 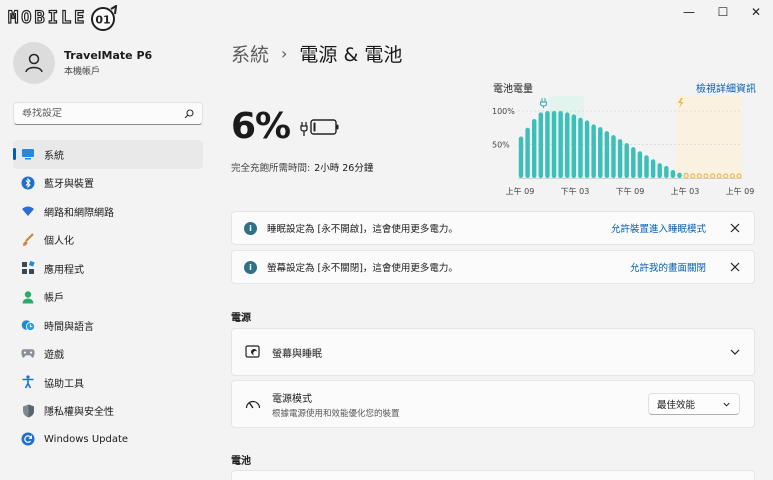 What do you see at coordinates (108, 183) in the screenshot?
I see `sidebar-item-bluetooth: 藍牙與裝置` at bounding box center [108, 183].